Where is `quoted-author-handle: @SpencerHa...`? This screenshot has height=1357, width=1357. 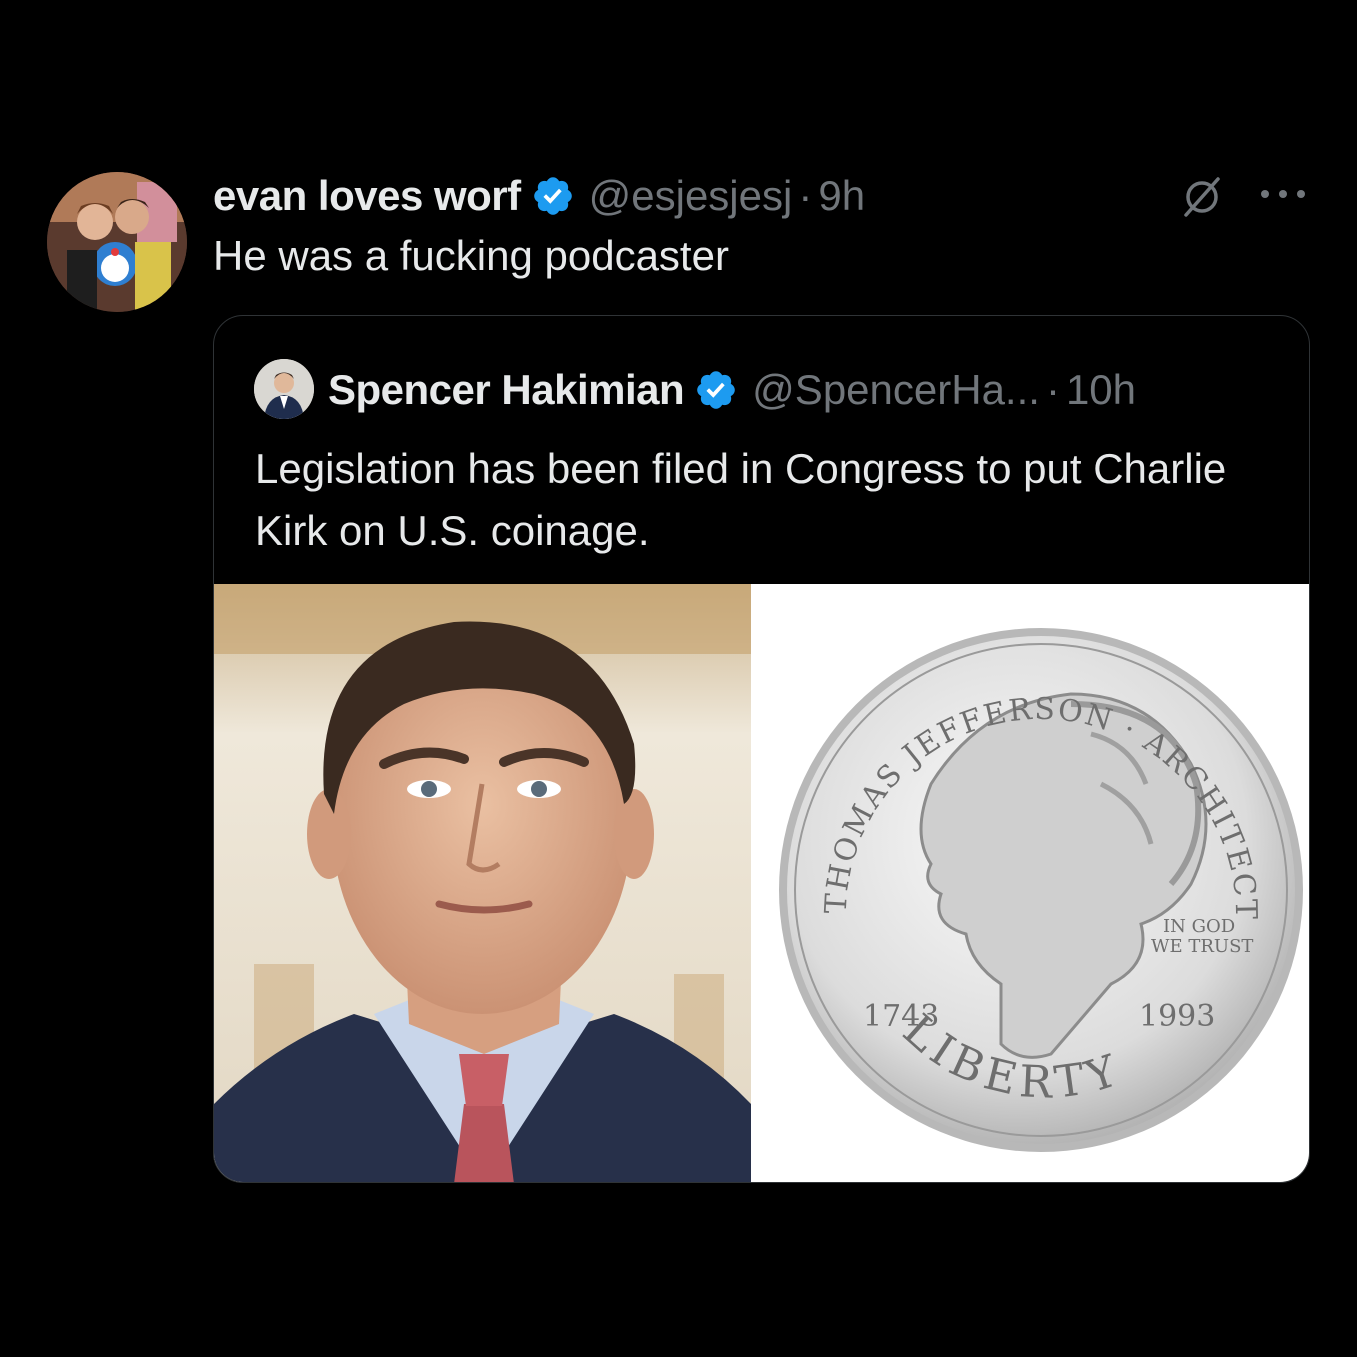 quoted-author-handle: @SpencerHa... is located at coordinates (896, 390).